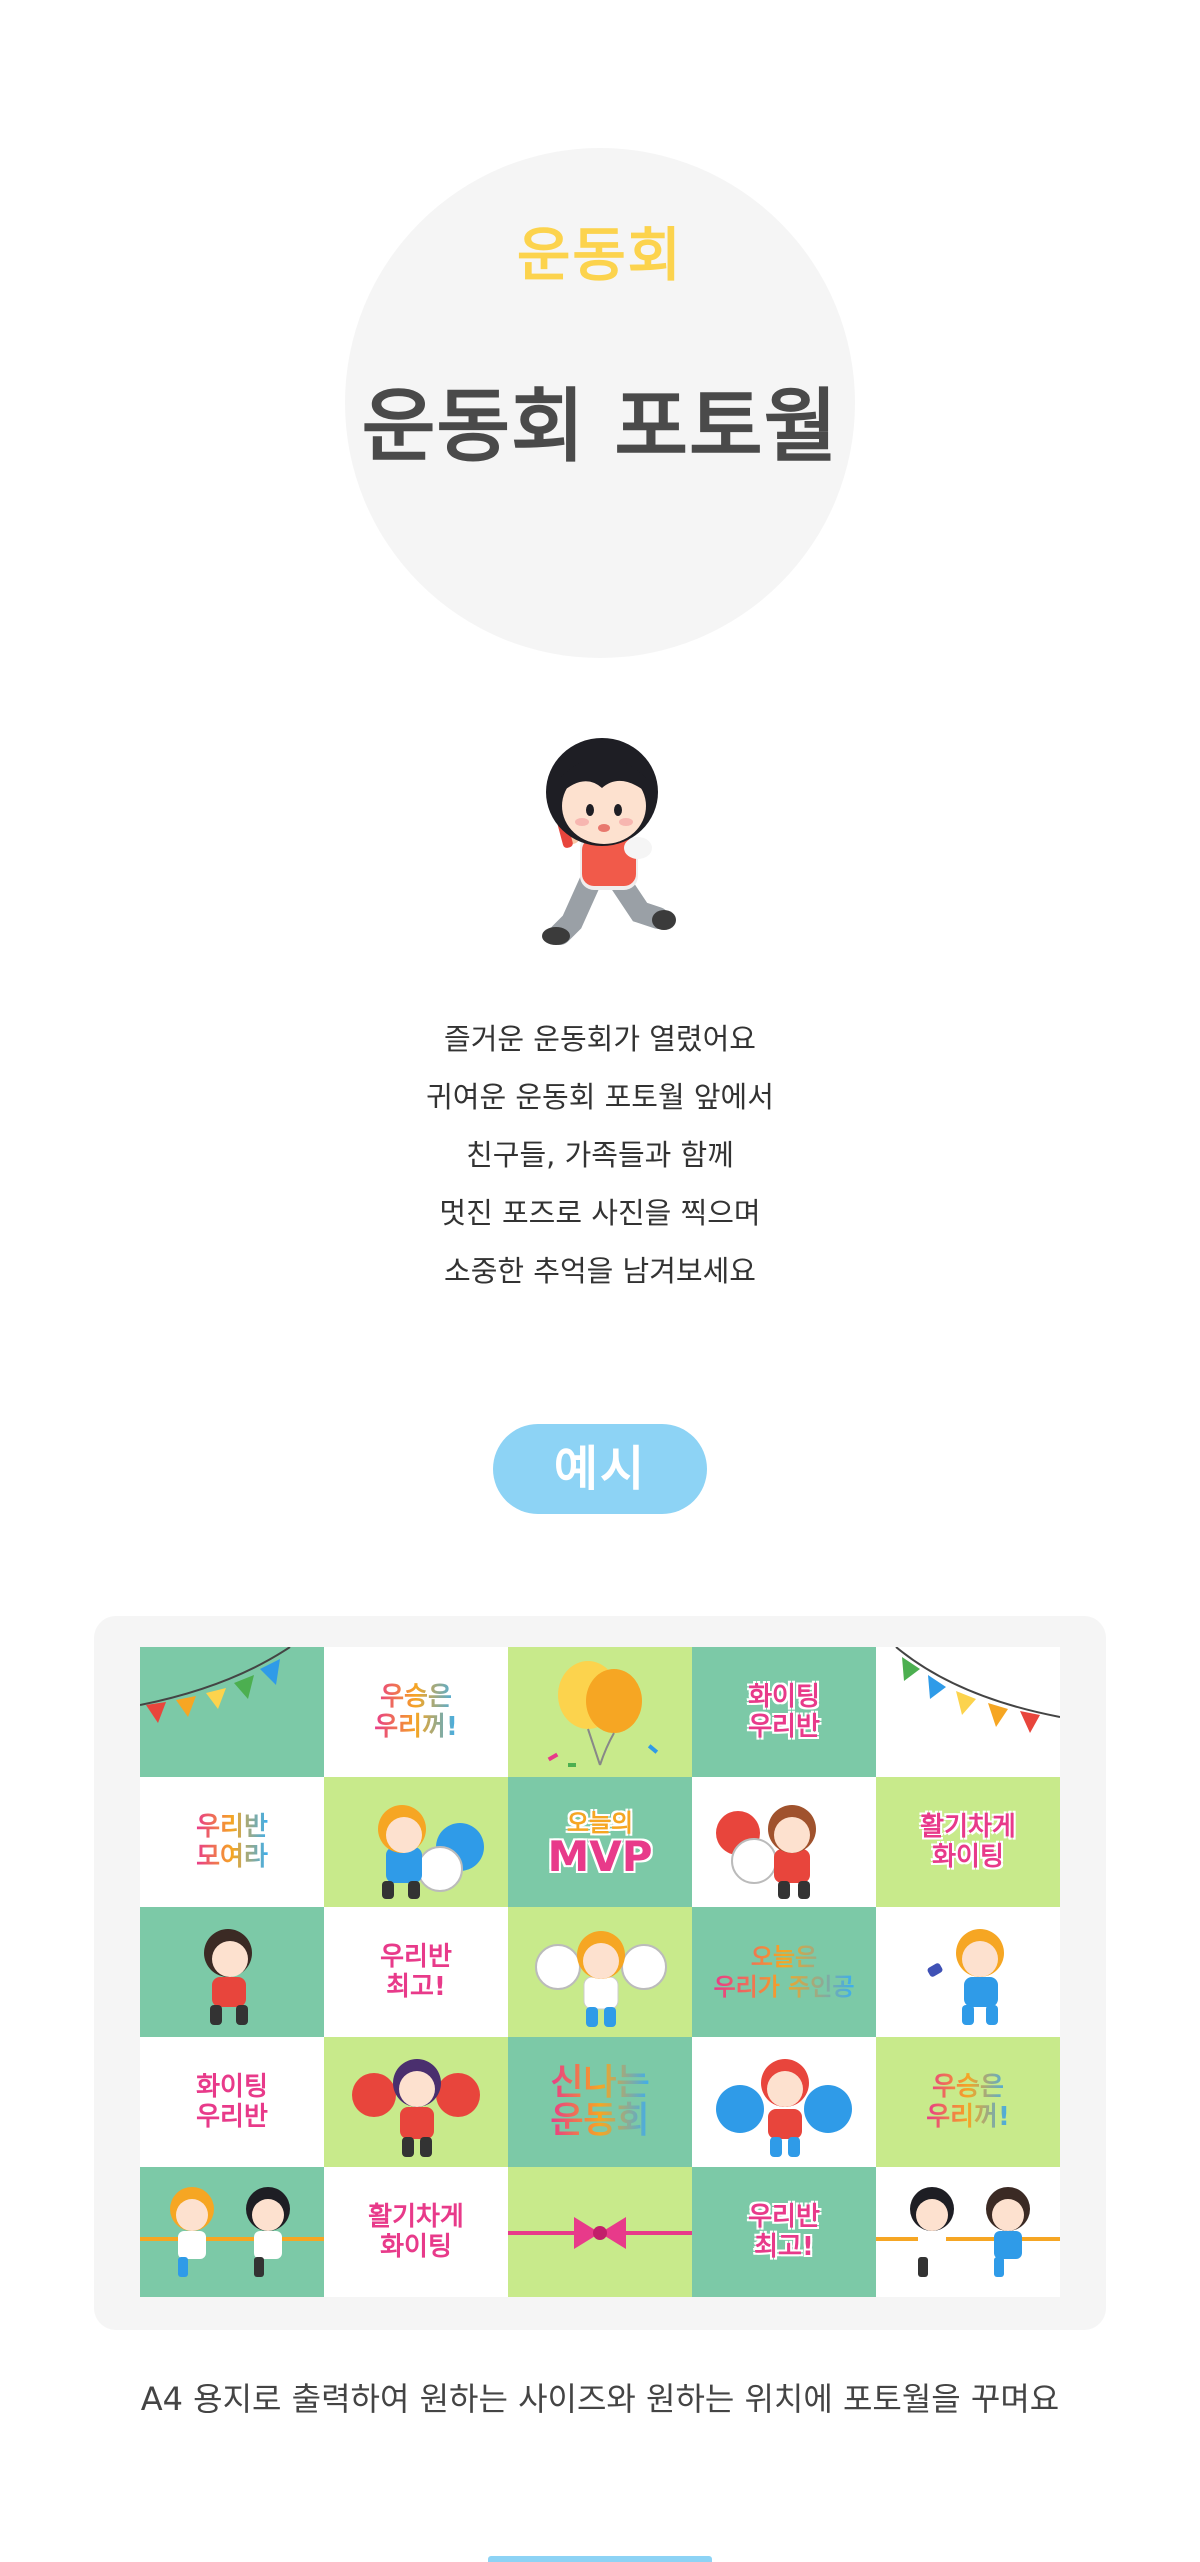 The height and width of the screenshot is (2562, 1200). I want to click on sticker-fighting-2-cell: 화이팅 우리반, so click(232, 2102).